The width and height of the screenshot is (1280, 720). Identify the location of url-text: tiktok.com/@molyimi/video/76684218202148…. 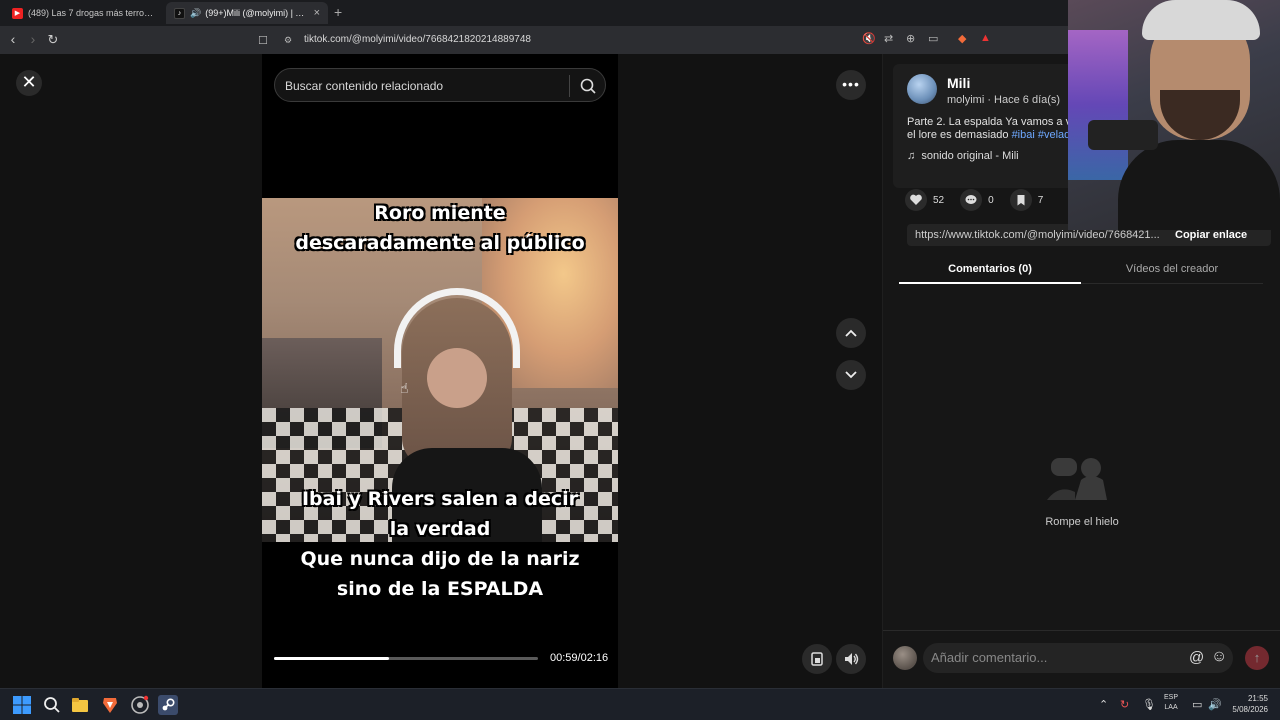
(417, 39).